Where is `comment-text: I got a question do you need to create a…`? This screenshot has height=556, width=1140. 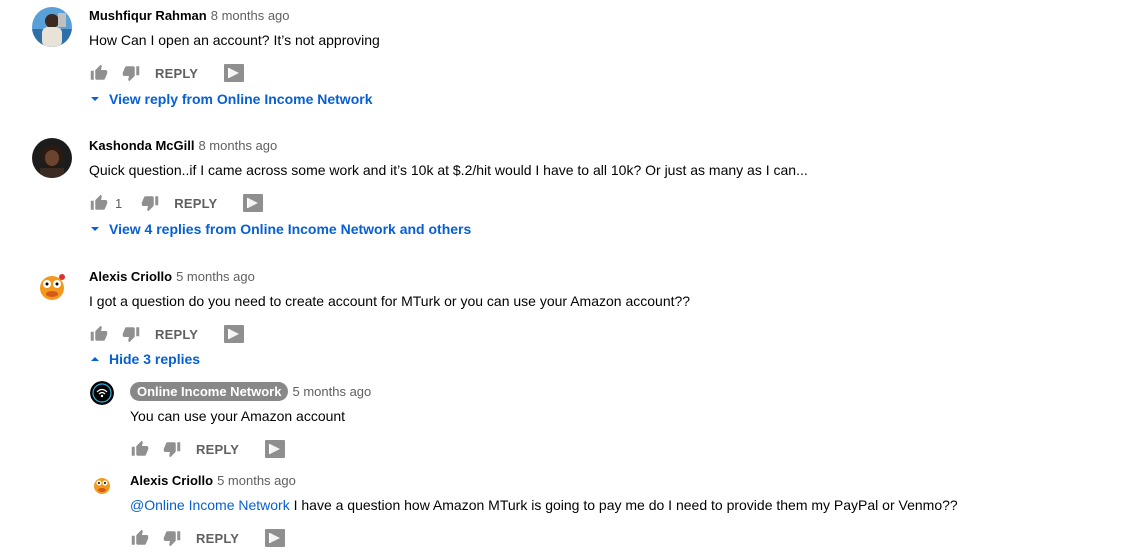 comment-text: I got a question do you need to create a… is located at coordinates (390, 301).